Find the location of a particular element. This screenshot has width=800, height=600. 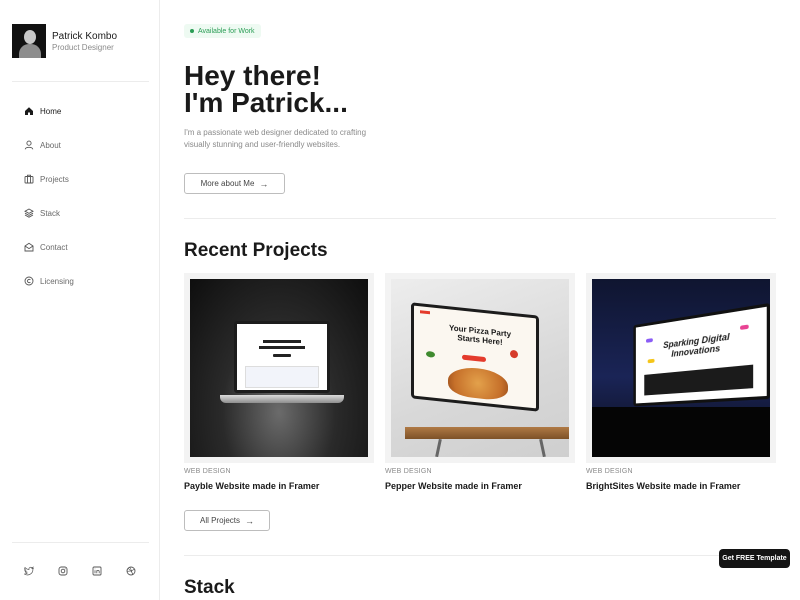

user-icon is located at coordinates (29, 145).